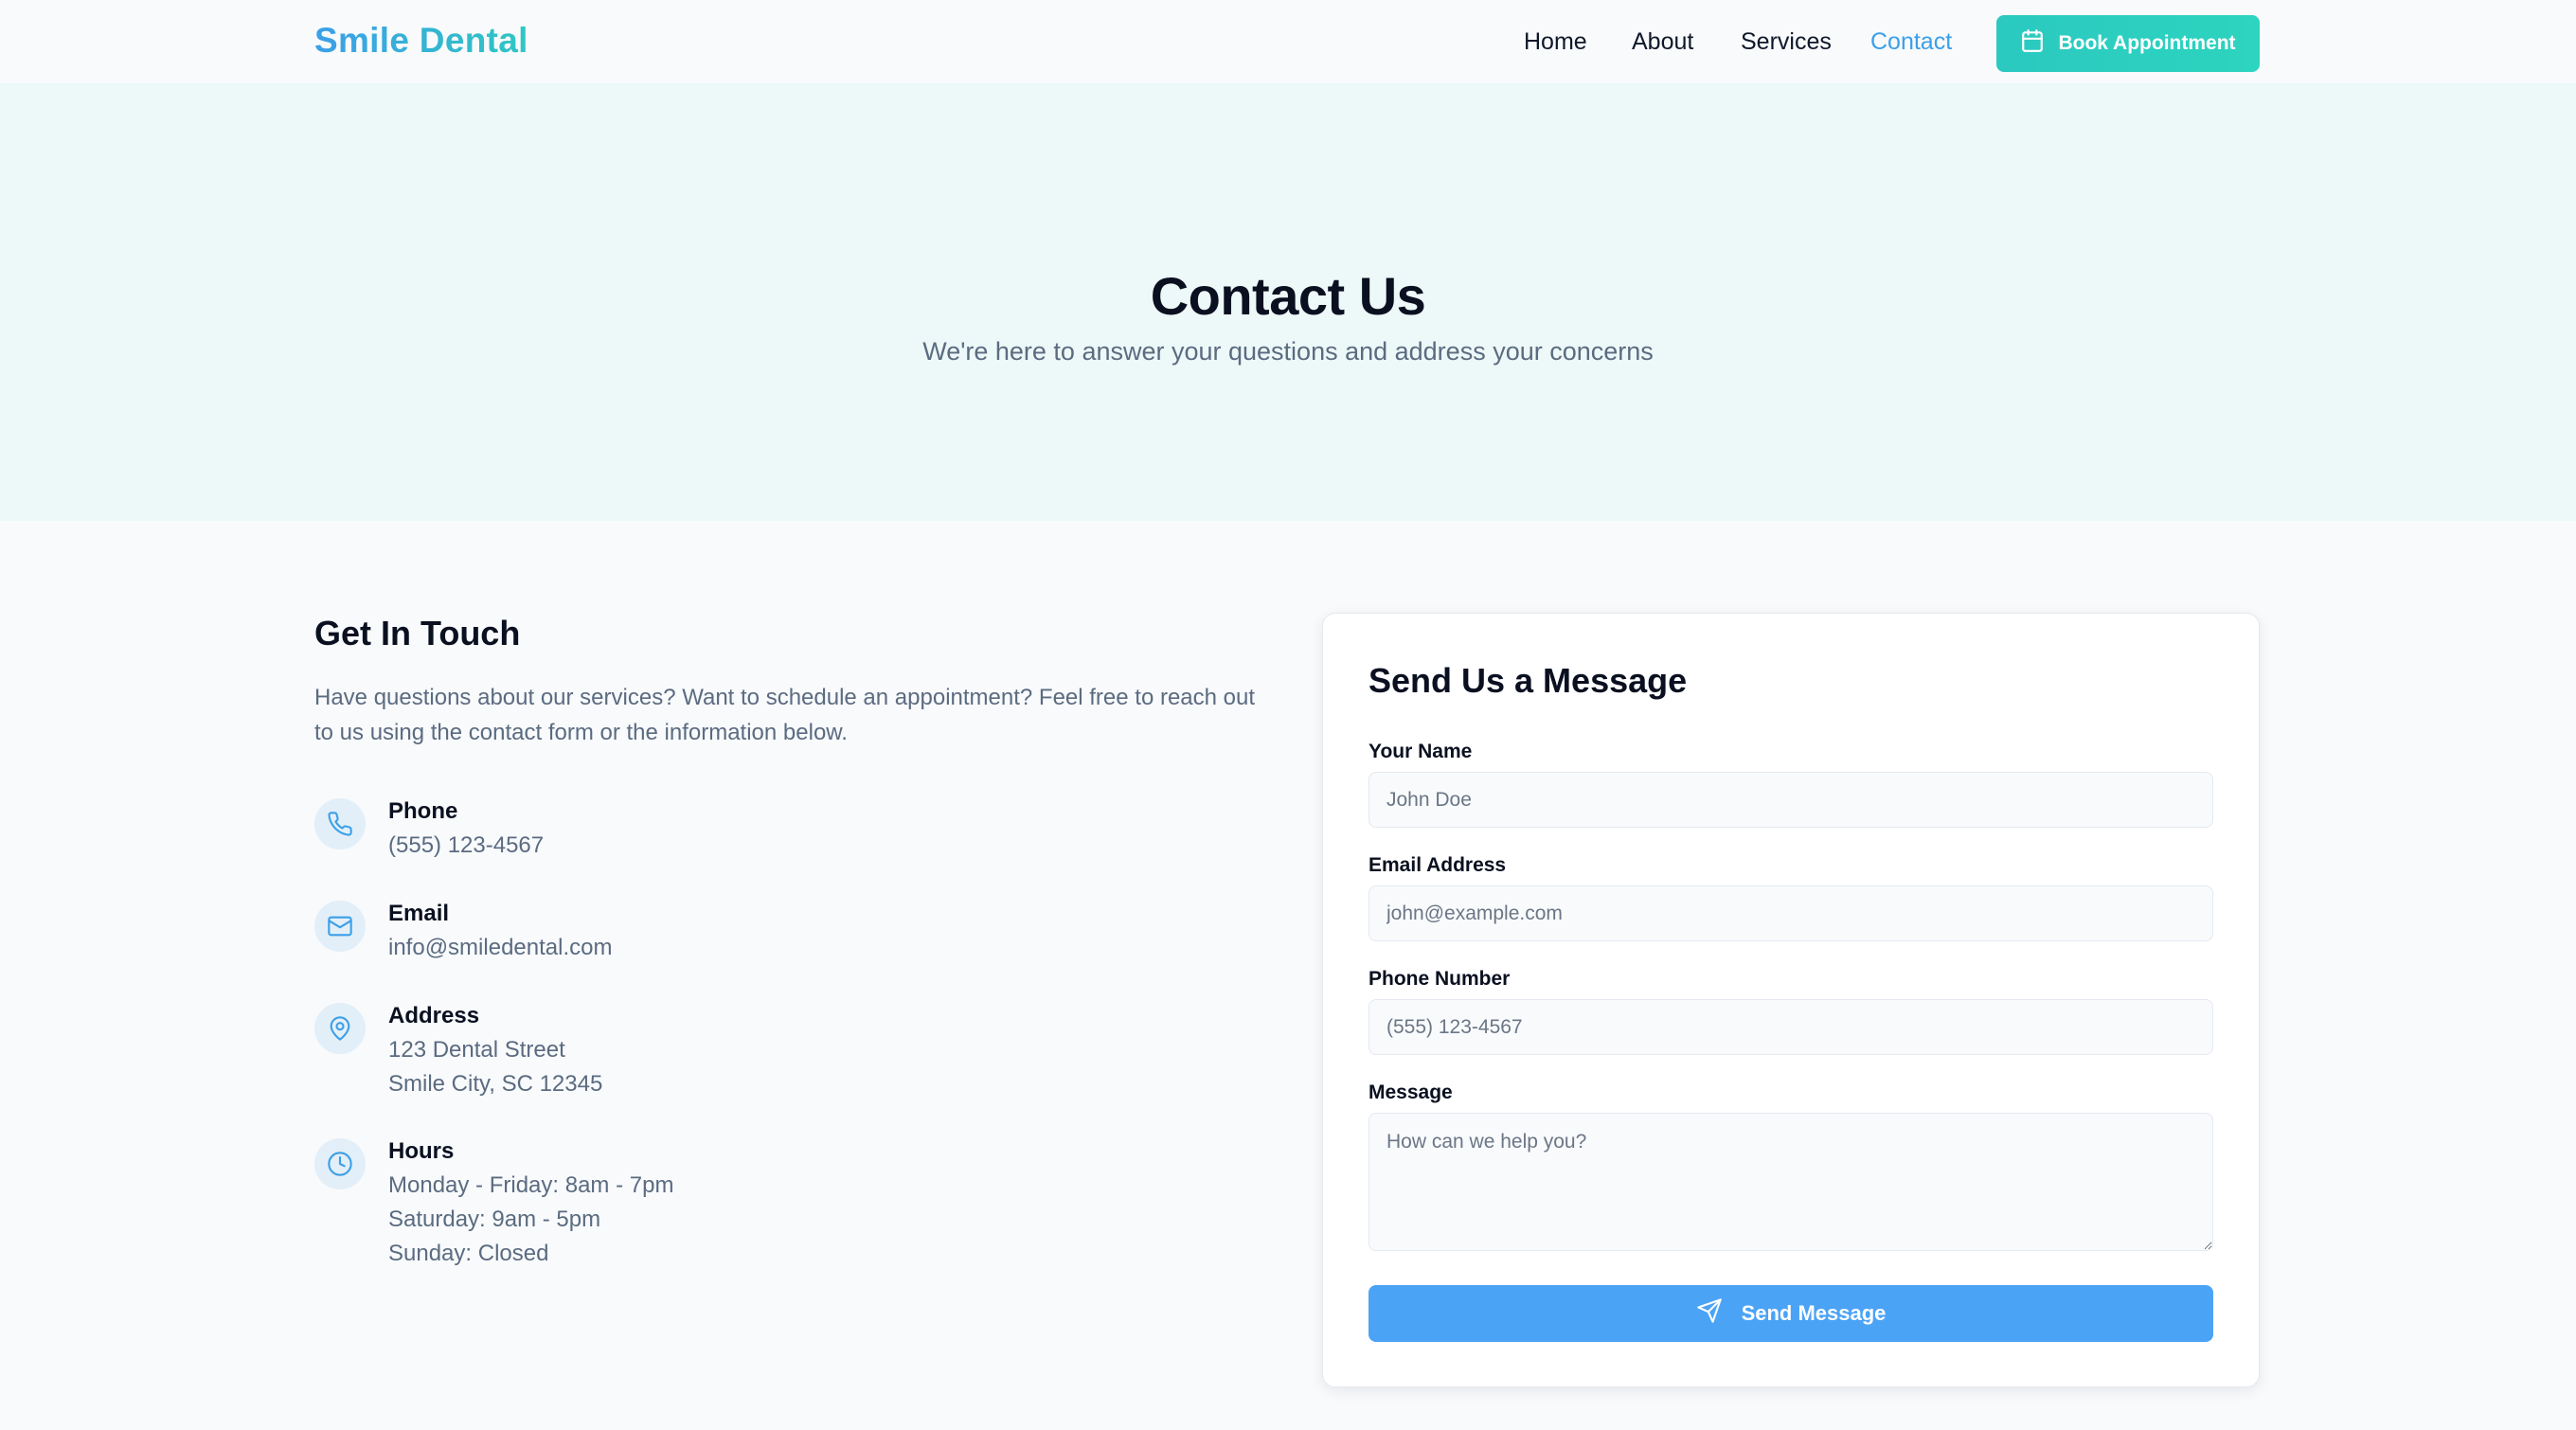  What do you see at coordinates (1555, 42) in the screenshot?
I see `nav-link-home: Home` at bounding box center [1555, 42].